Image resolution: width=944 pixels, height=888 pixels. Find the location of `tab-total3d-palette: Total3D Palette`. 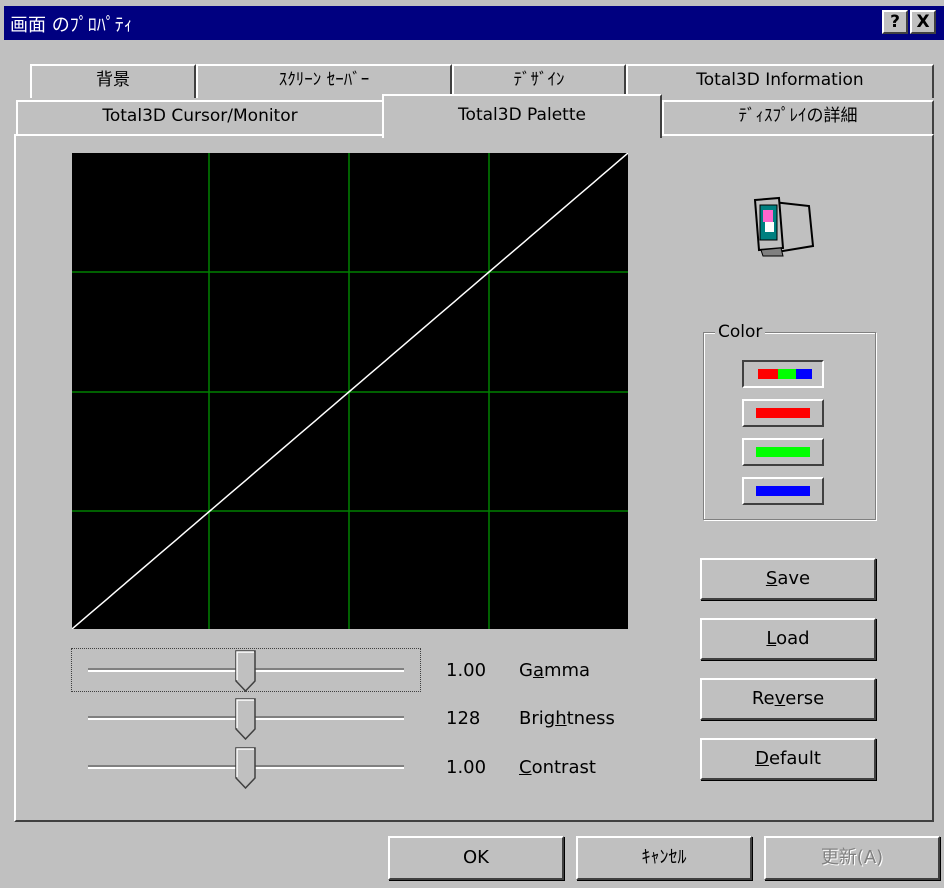

tab-total3d-palette: Total3D Palette is located at coordinates (522, 116).